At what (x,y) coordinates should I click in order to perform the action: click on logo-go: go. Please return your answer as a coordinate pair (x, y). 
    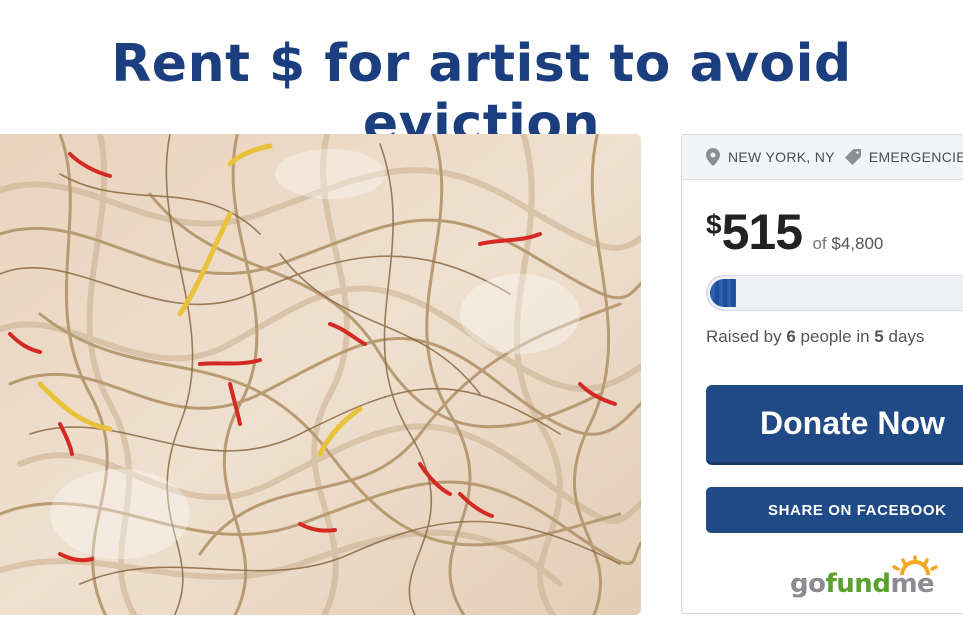
    Looking at the image, I should click on (808, 584).